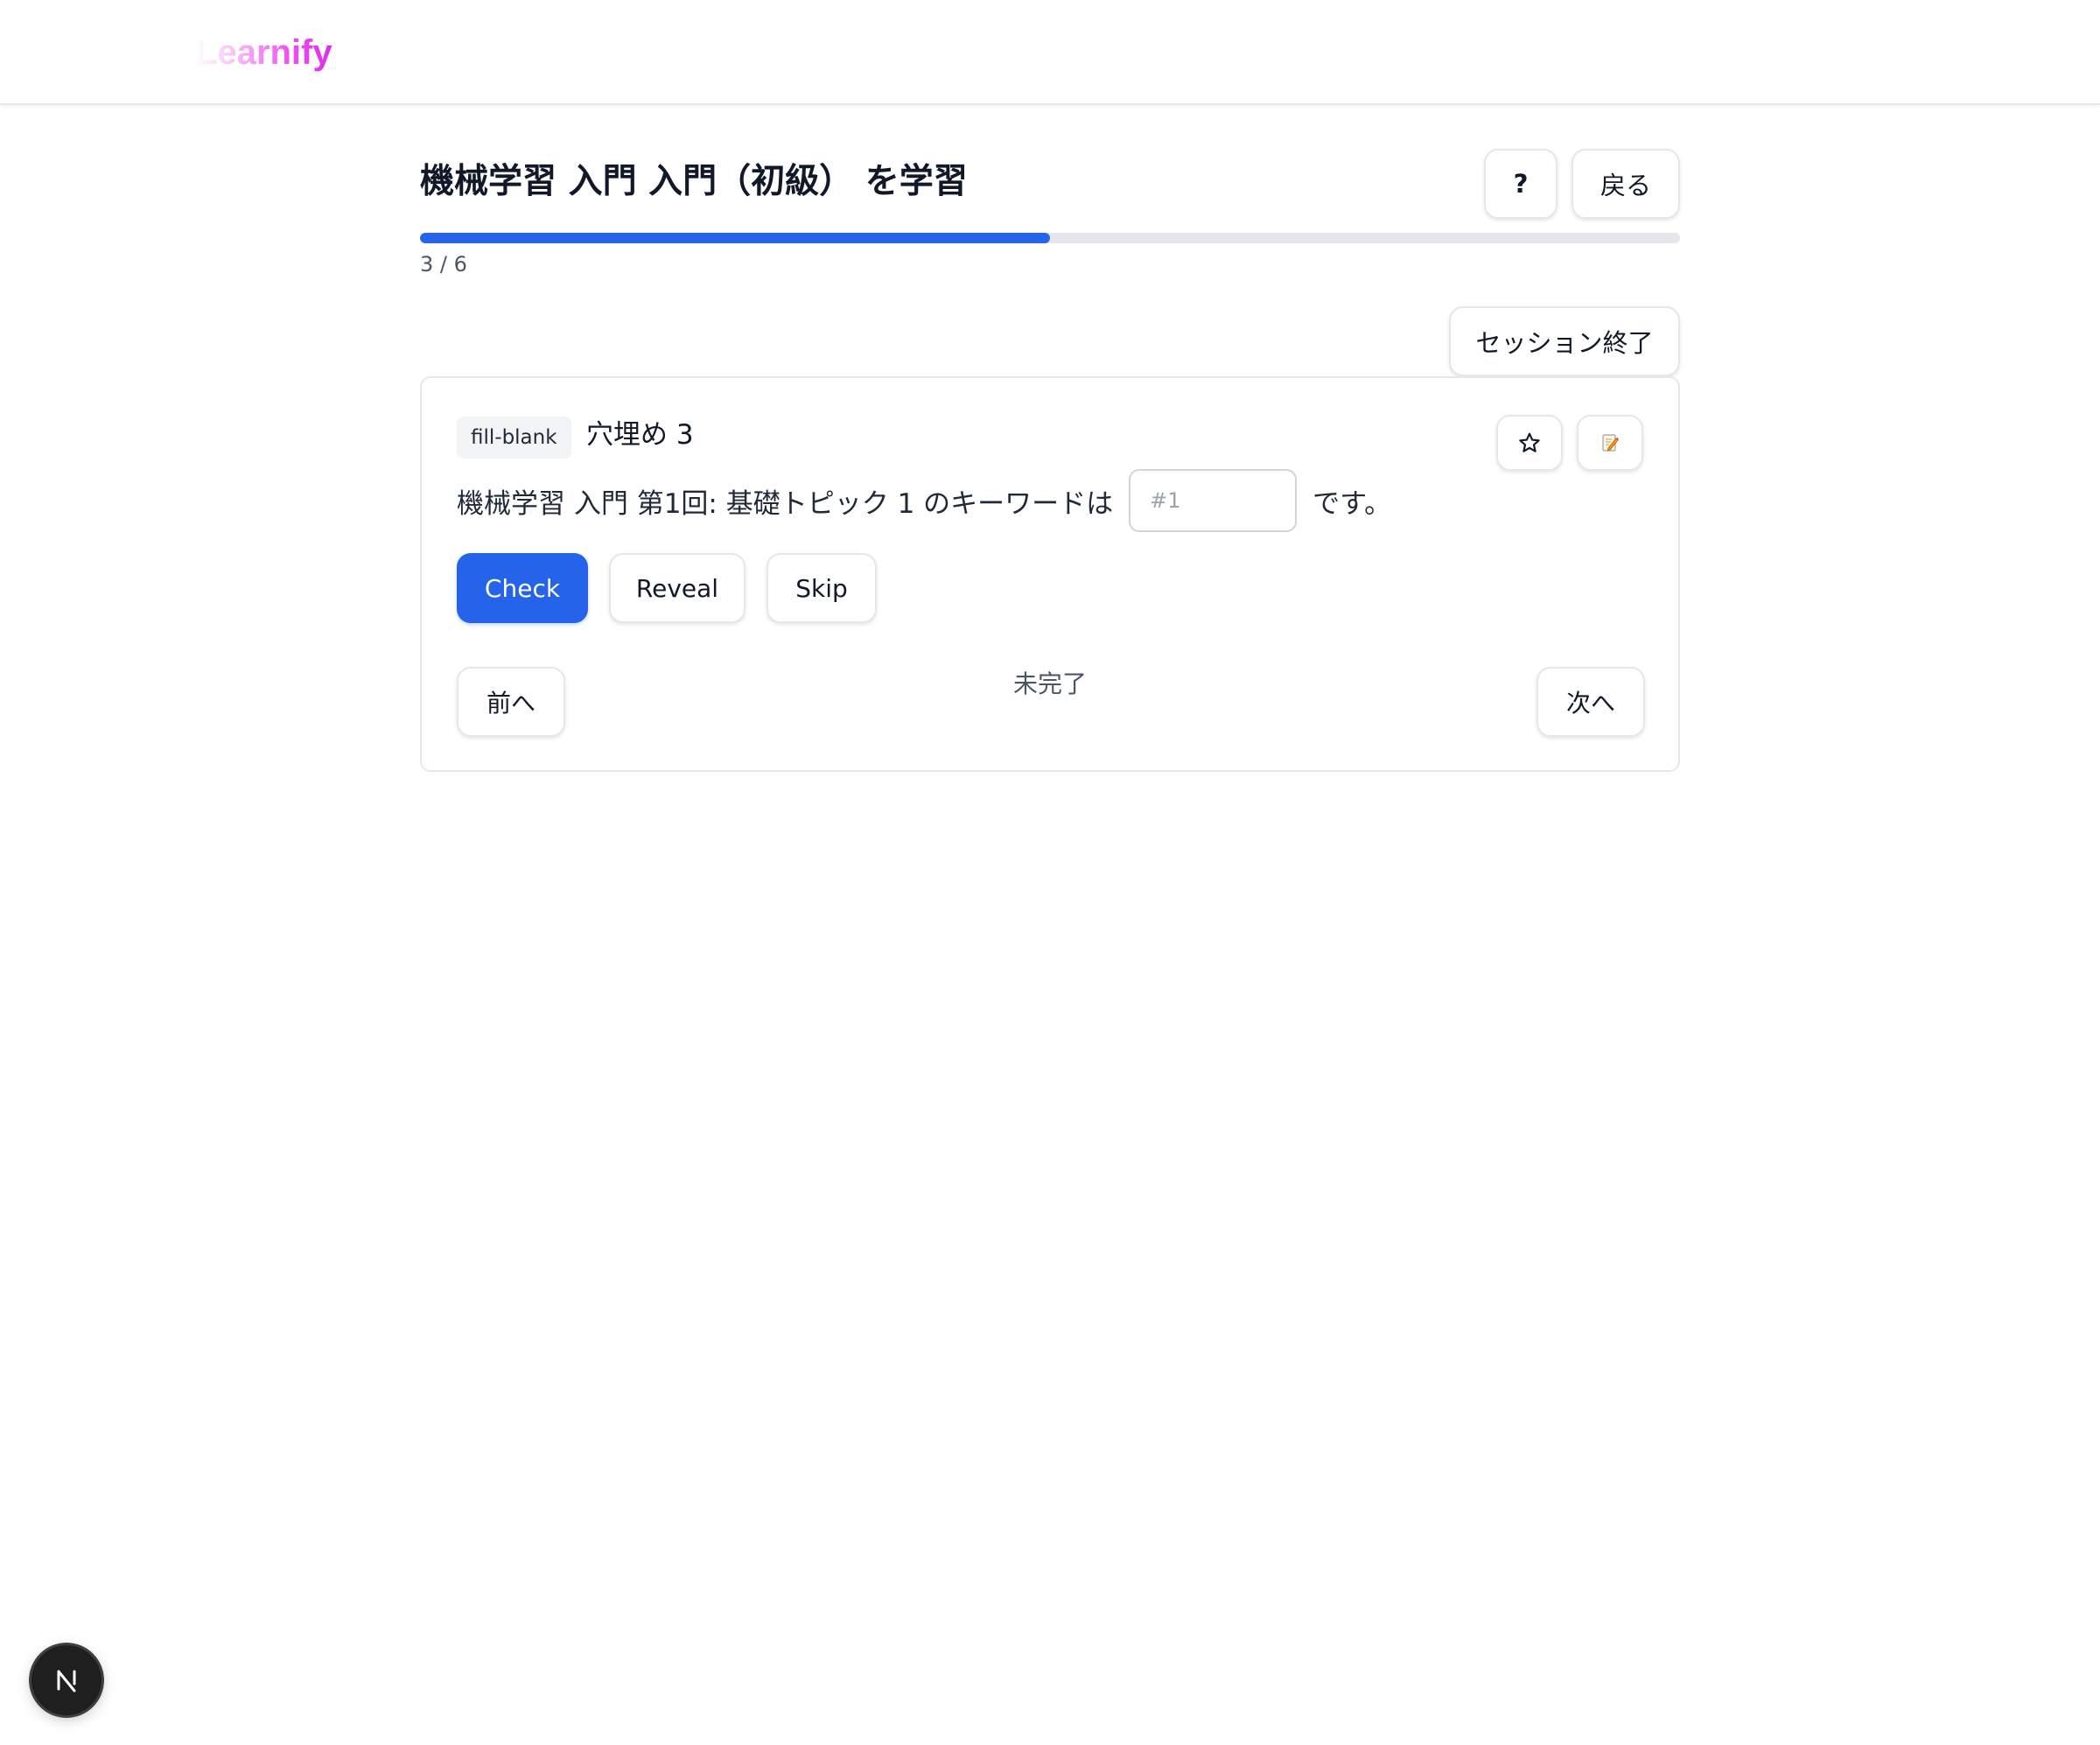 The height and width of the screenshot is (1745, 2100). I want to click on question-text: 機械学習 入門 第1回: 基礎トピック 1 のキーワードは です。, so click(924, 500).